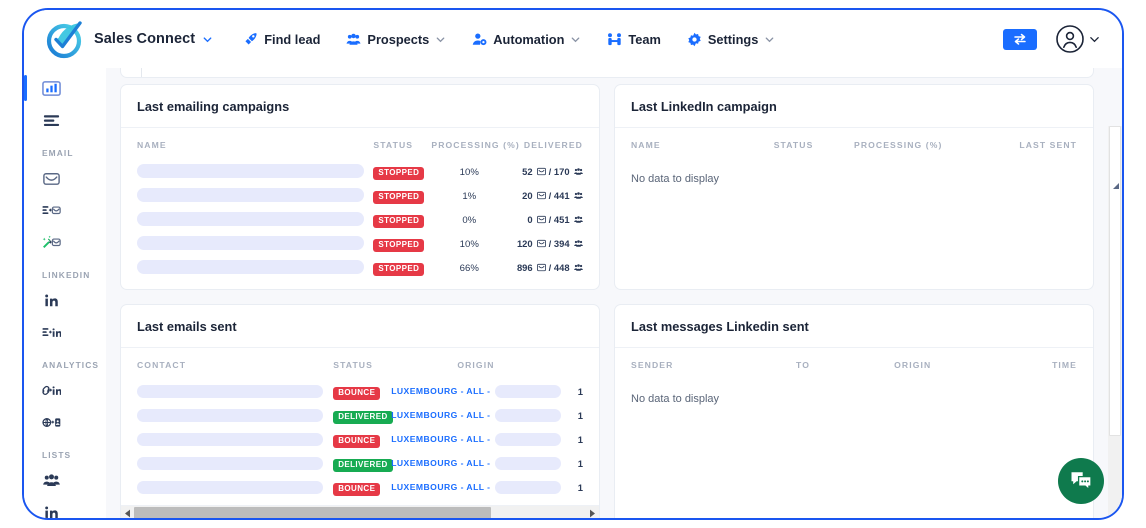 This screenshot has height=528, width=1146. I want to click on brand-menu: Sales Connect, so click(153, 39).